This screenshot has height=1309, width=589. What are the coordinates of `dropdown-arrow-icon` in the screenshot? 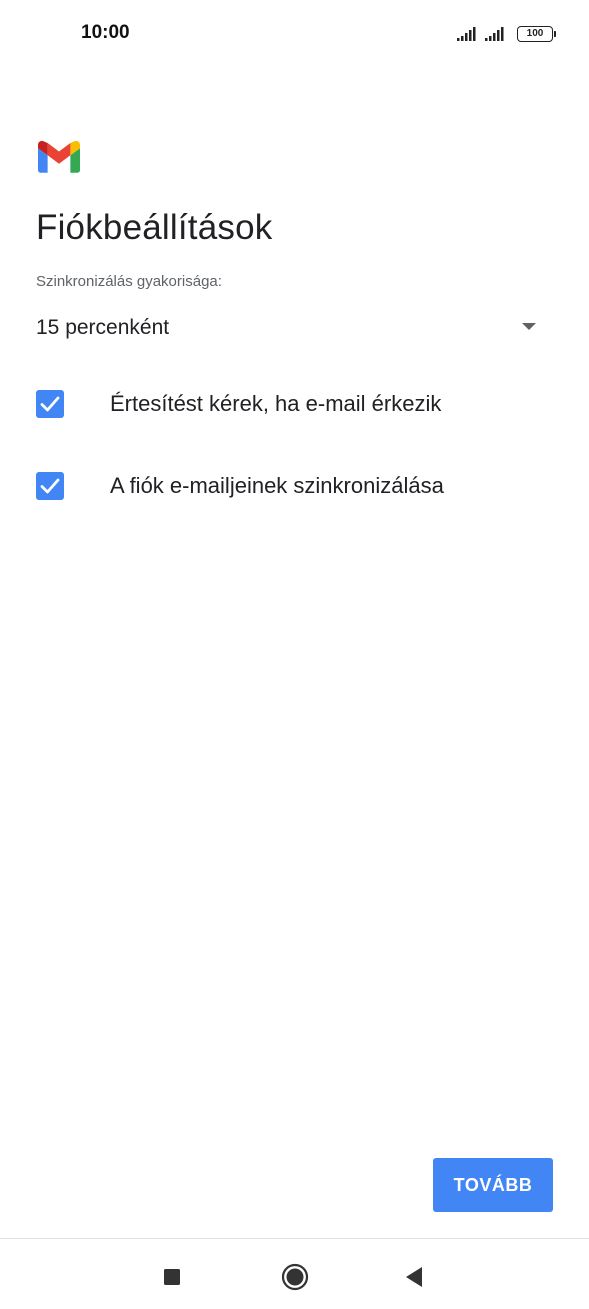 It's located at (529, 326).